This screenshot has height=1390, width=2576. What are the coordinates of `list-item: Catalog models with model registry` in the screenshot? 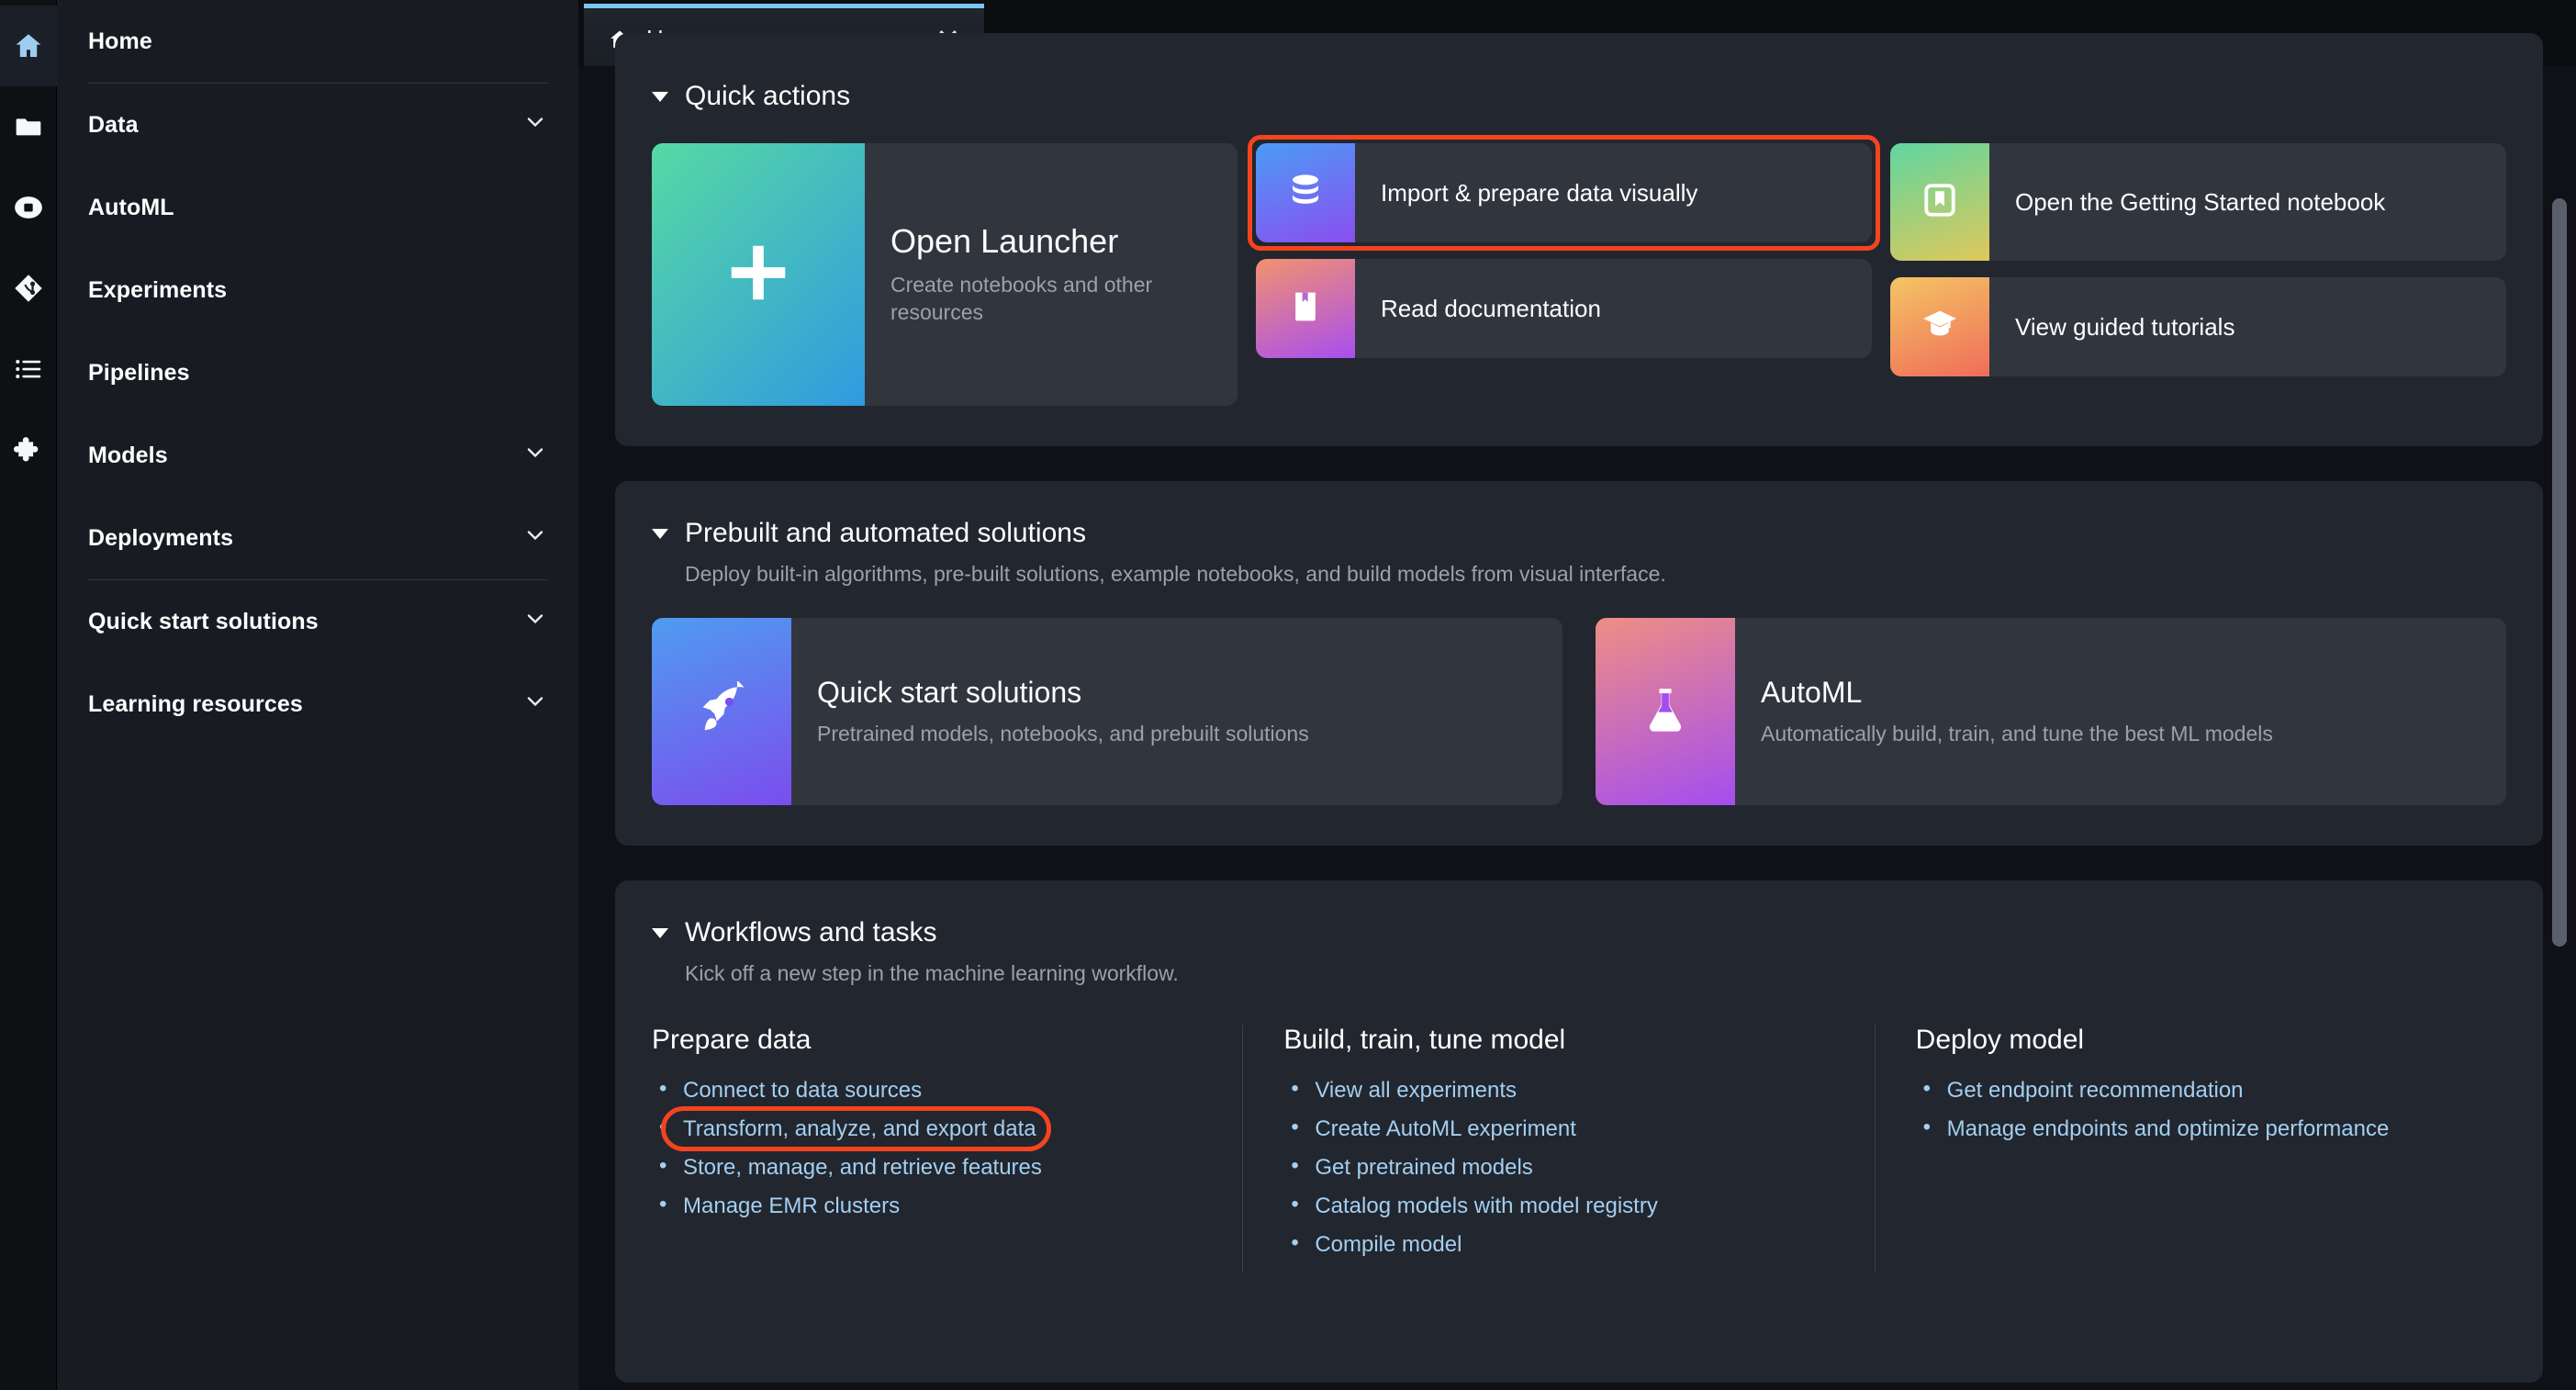 It's located at (1560, 1206).